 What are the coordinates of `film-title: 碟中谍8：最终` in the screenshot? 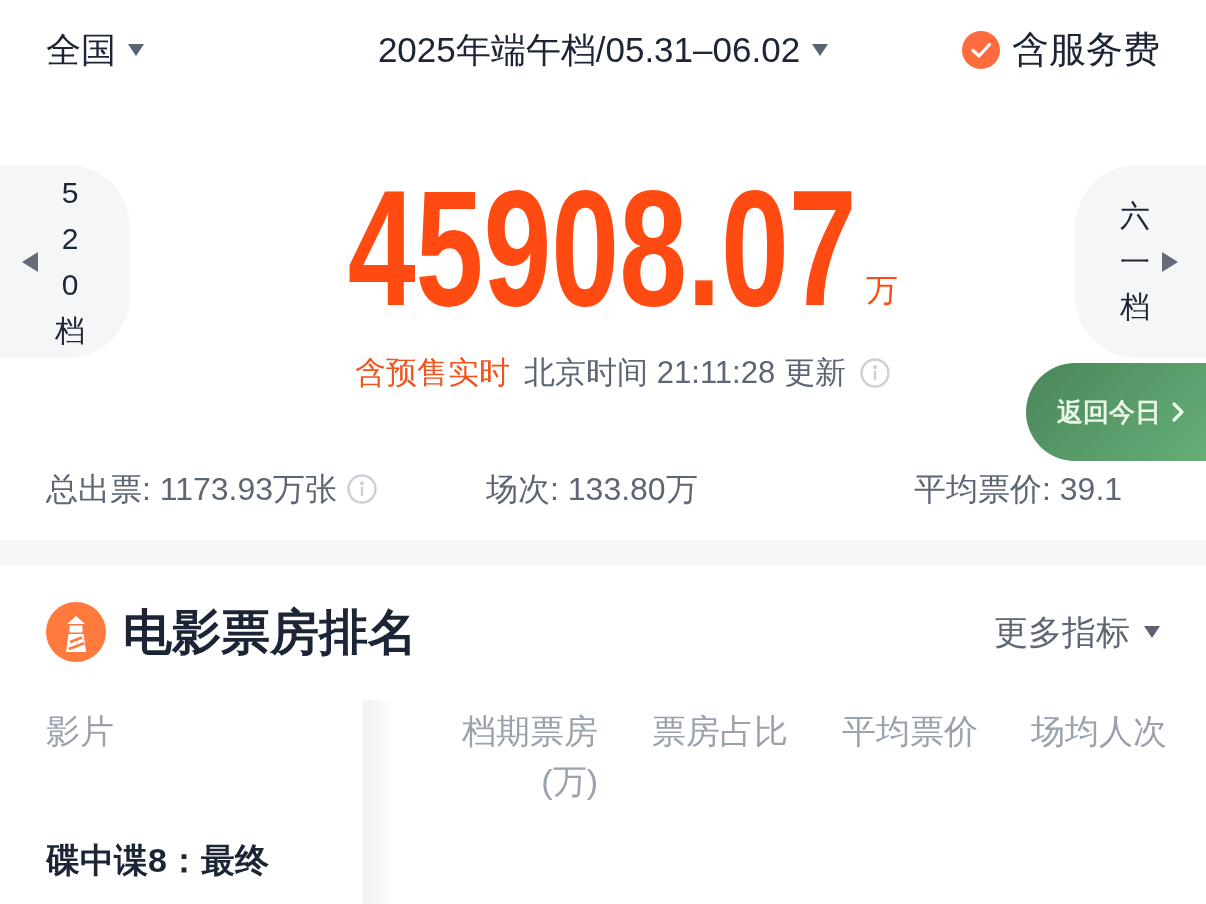 It's located at (158, 860).